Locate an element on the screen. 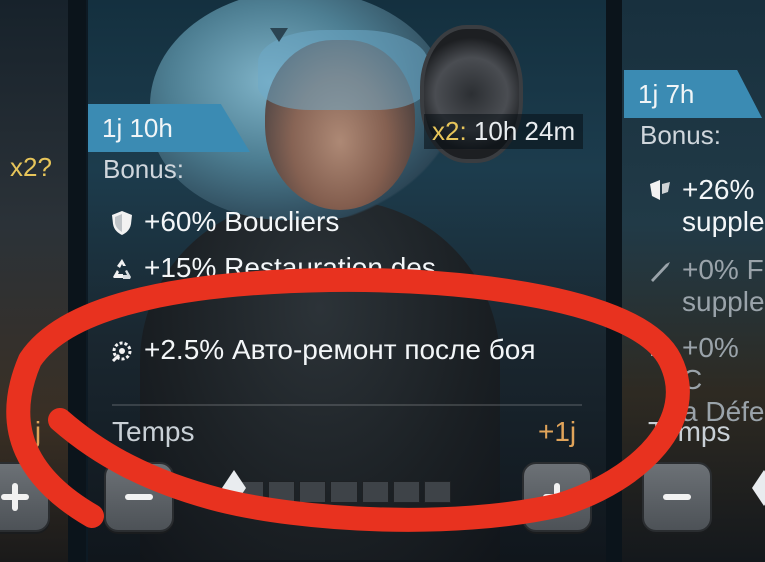  bonus-text: +2.5% Авто-ремонт после боя is located at coordinates (340, 349).